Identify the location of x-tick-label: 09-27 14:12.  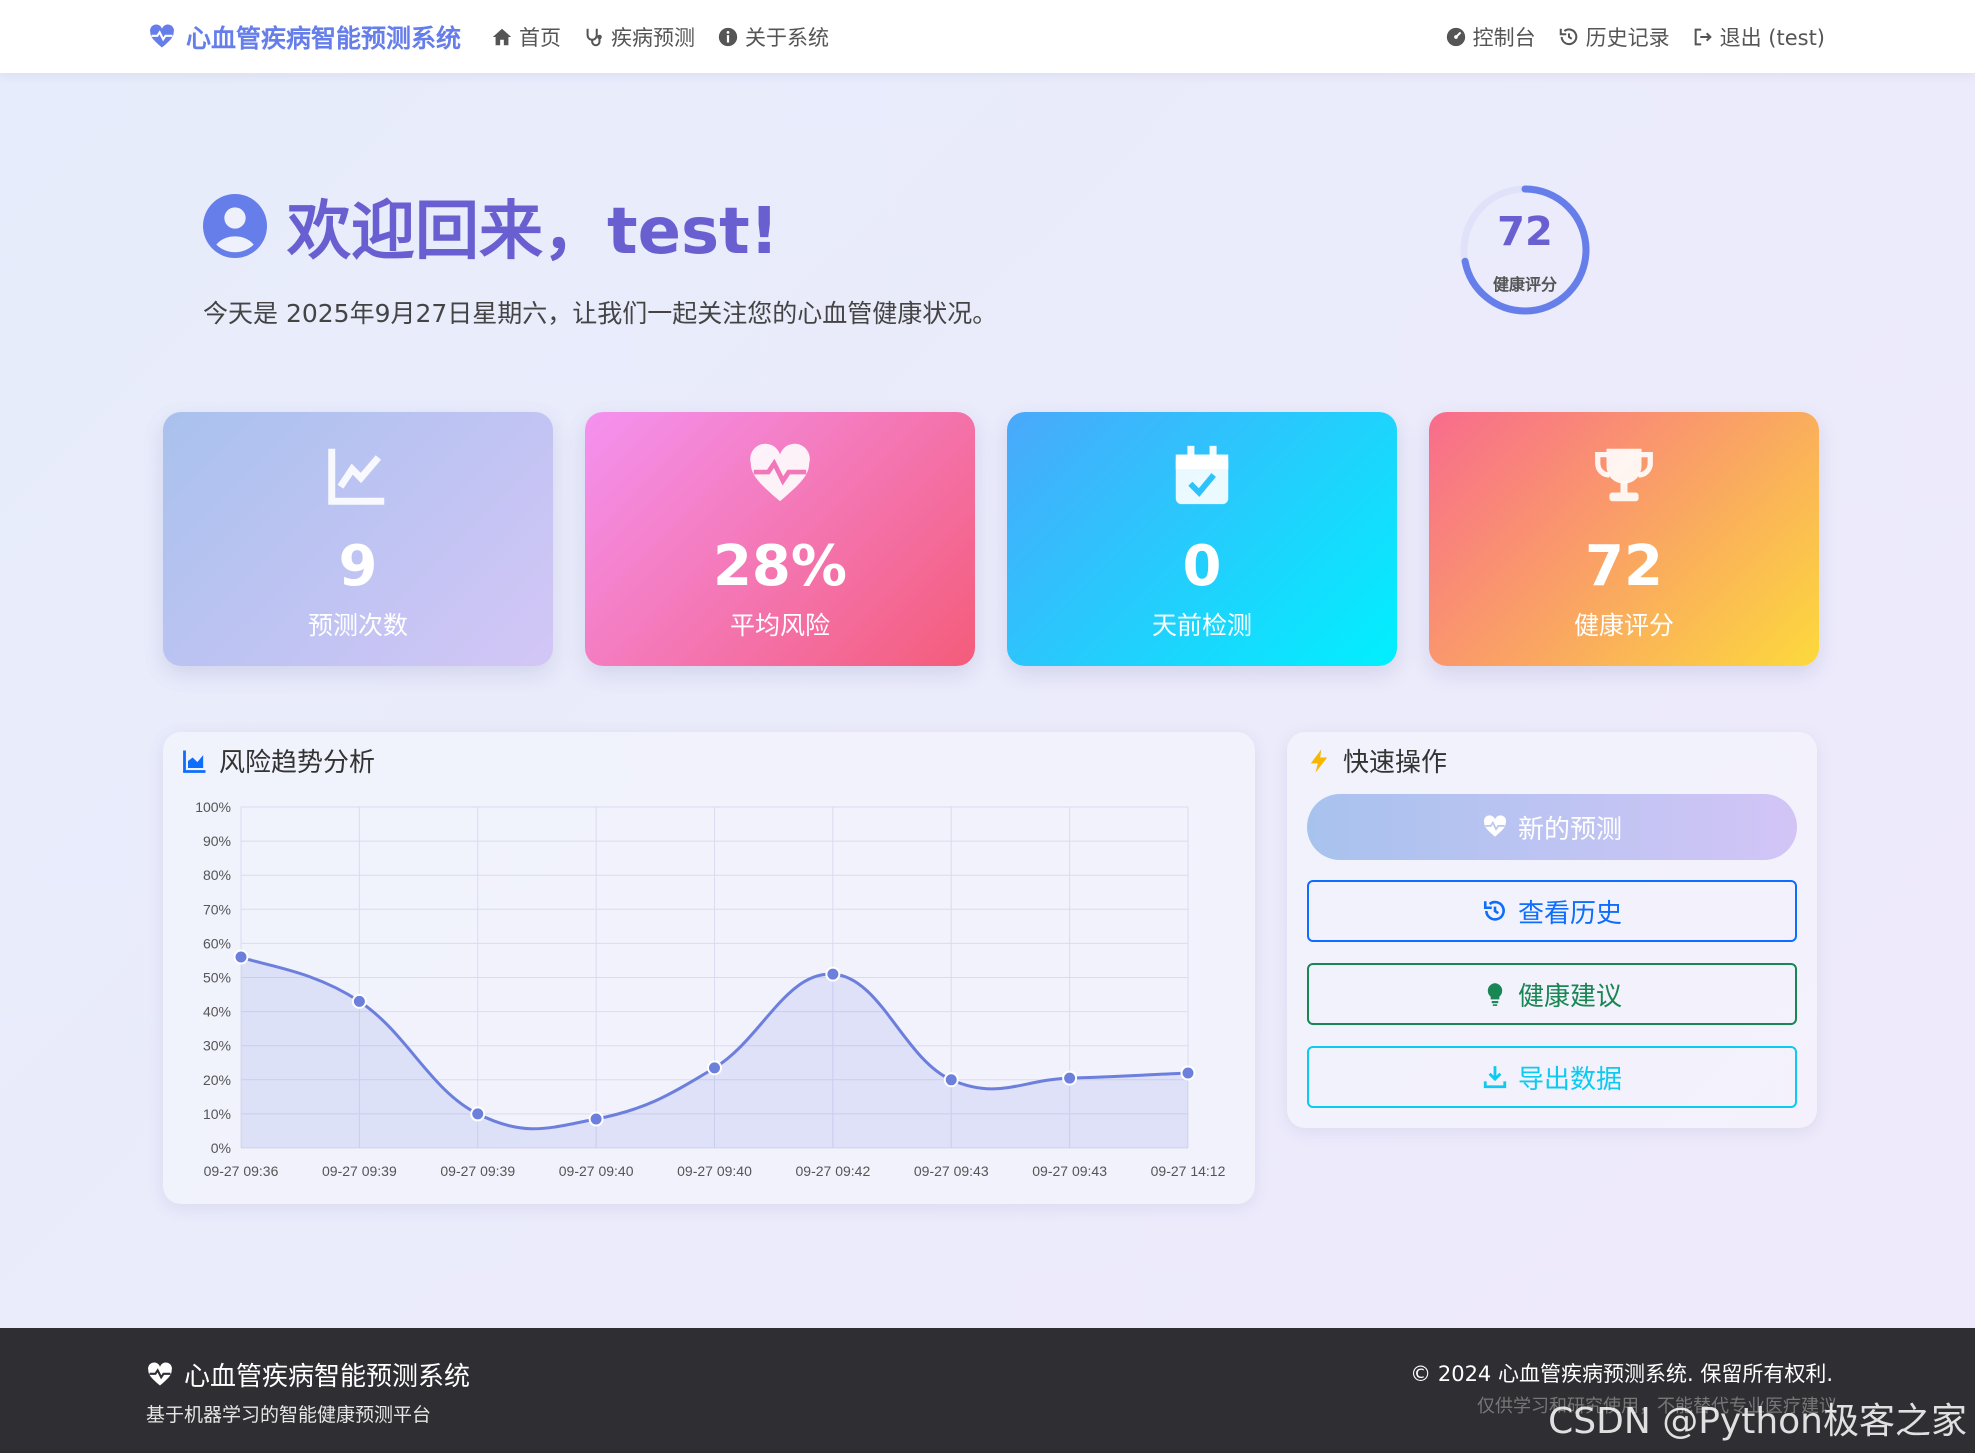
(1188, 1171).